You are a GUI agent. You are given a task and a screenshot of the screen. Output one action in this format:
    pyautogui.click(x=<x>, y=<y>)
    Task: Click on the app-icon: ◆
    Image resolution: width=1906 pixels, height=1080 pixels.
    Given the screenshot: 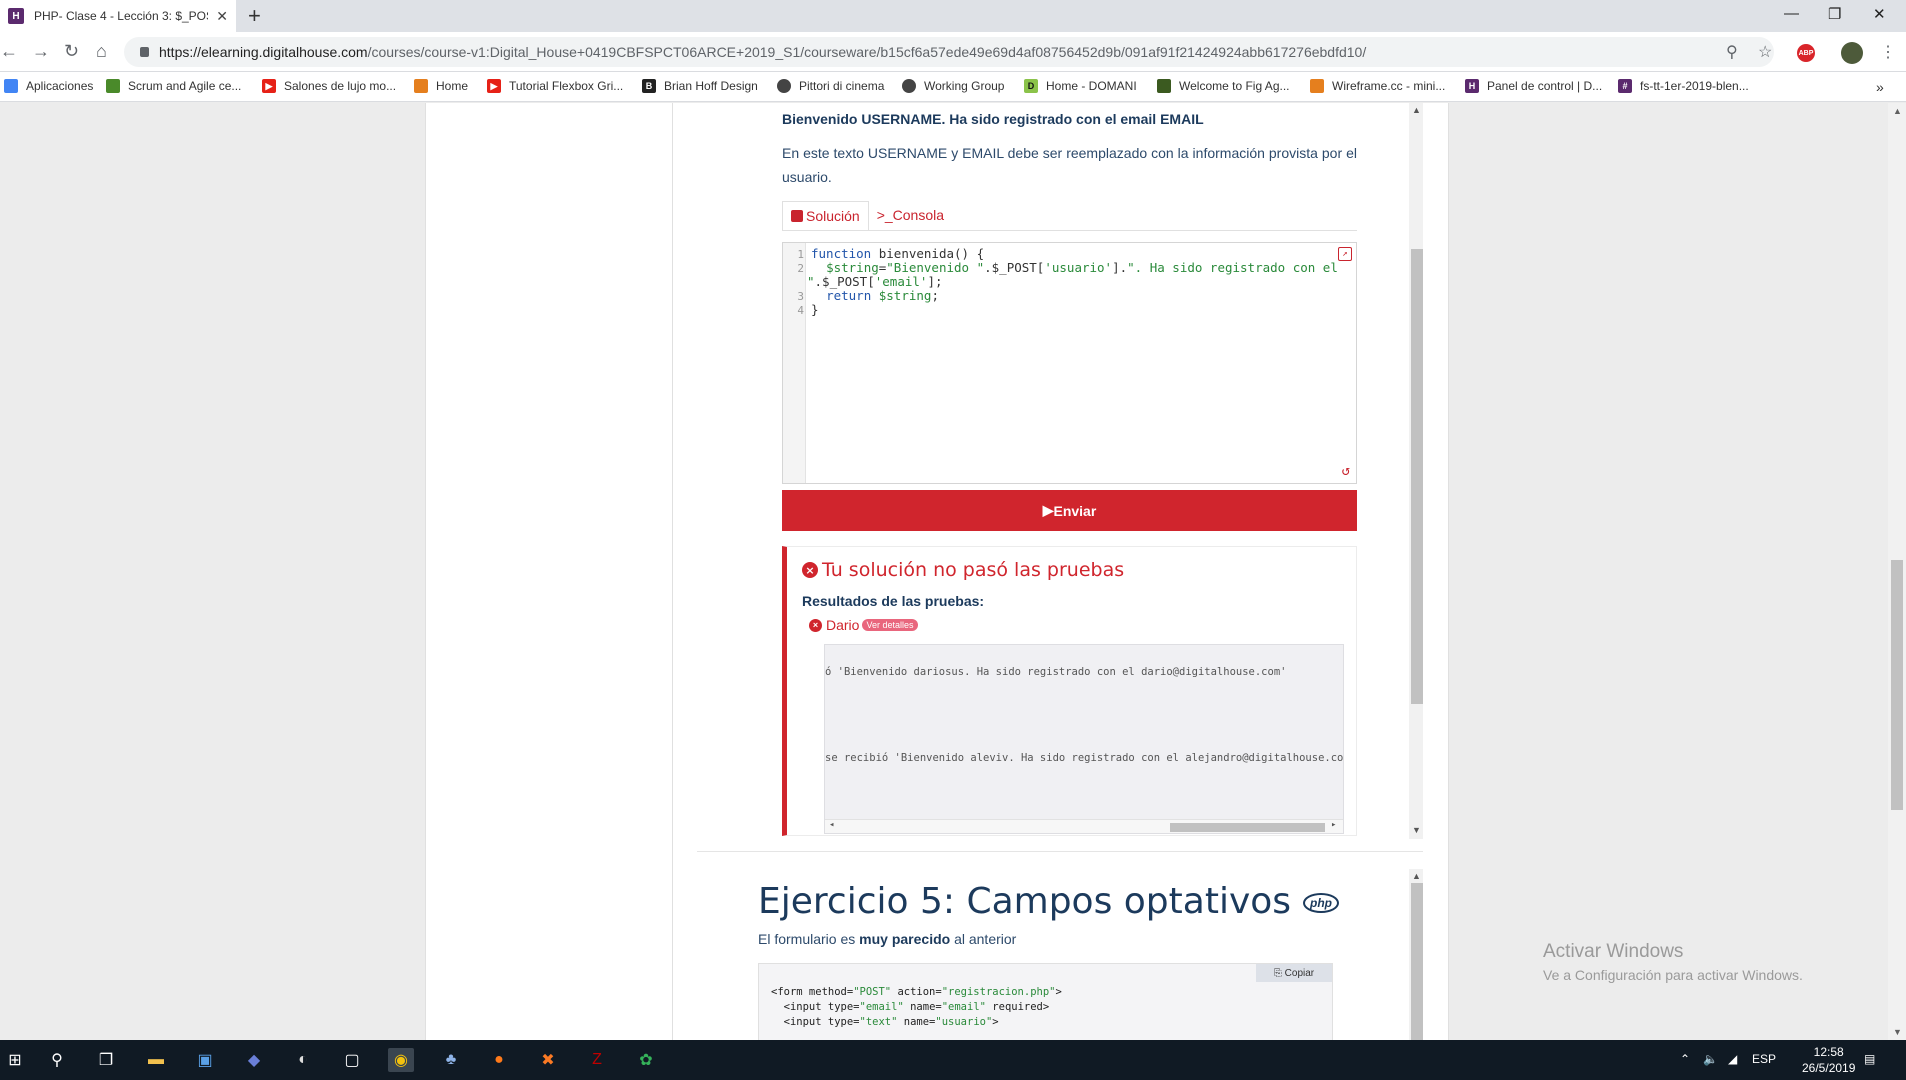 What is the action you would take?
    pyautogui.click(x=254, y=1060)
    